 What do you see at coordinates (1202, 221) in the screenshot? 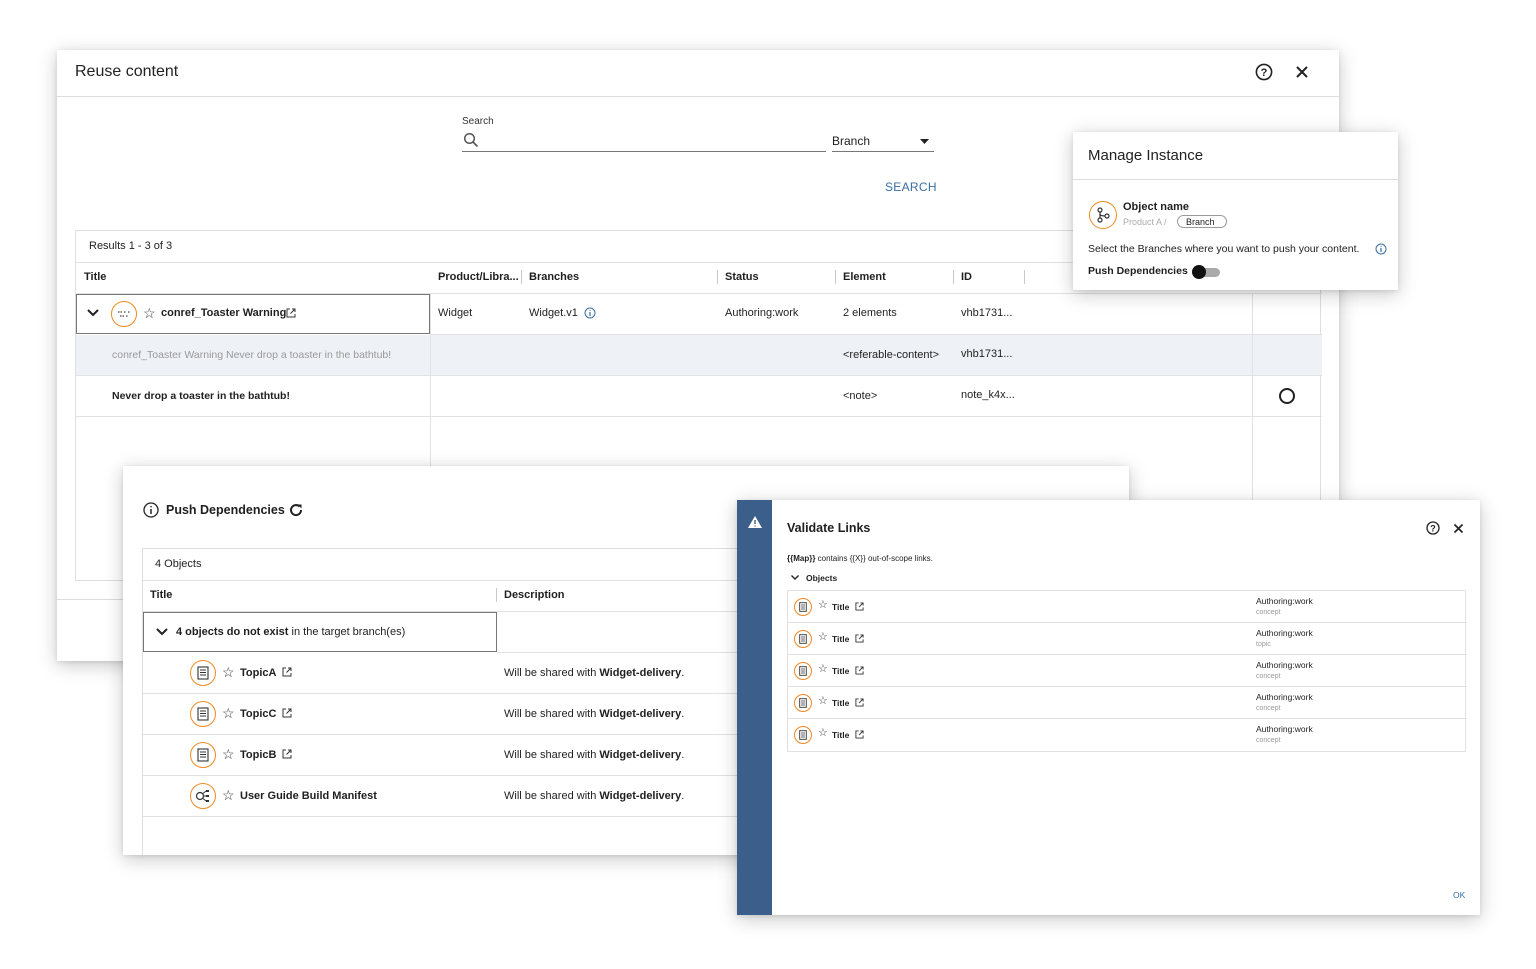
I see `branch-chip: Branch` at bounding box center [1202, 221].